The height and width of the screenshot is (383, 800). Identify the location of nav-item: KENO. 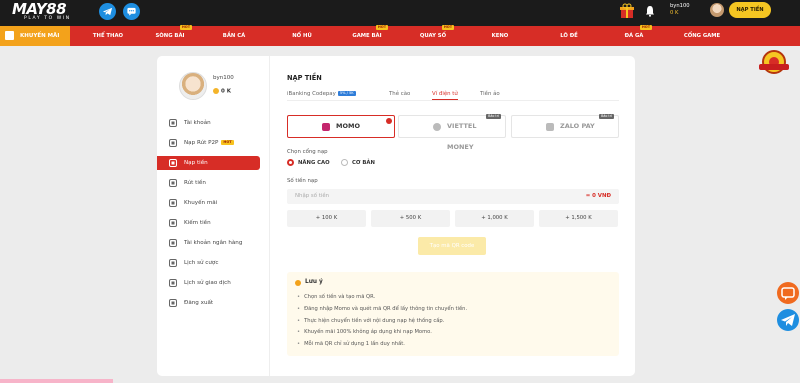
(500, 36).